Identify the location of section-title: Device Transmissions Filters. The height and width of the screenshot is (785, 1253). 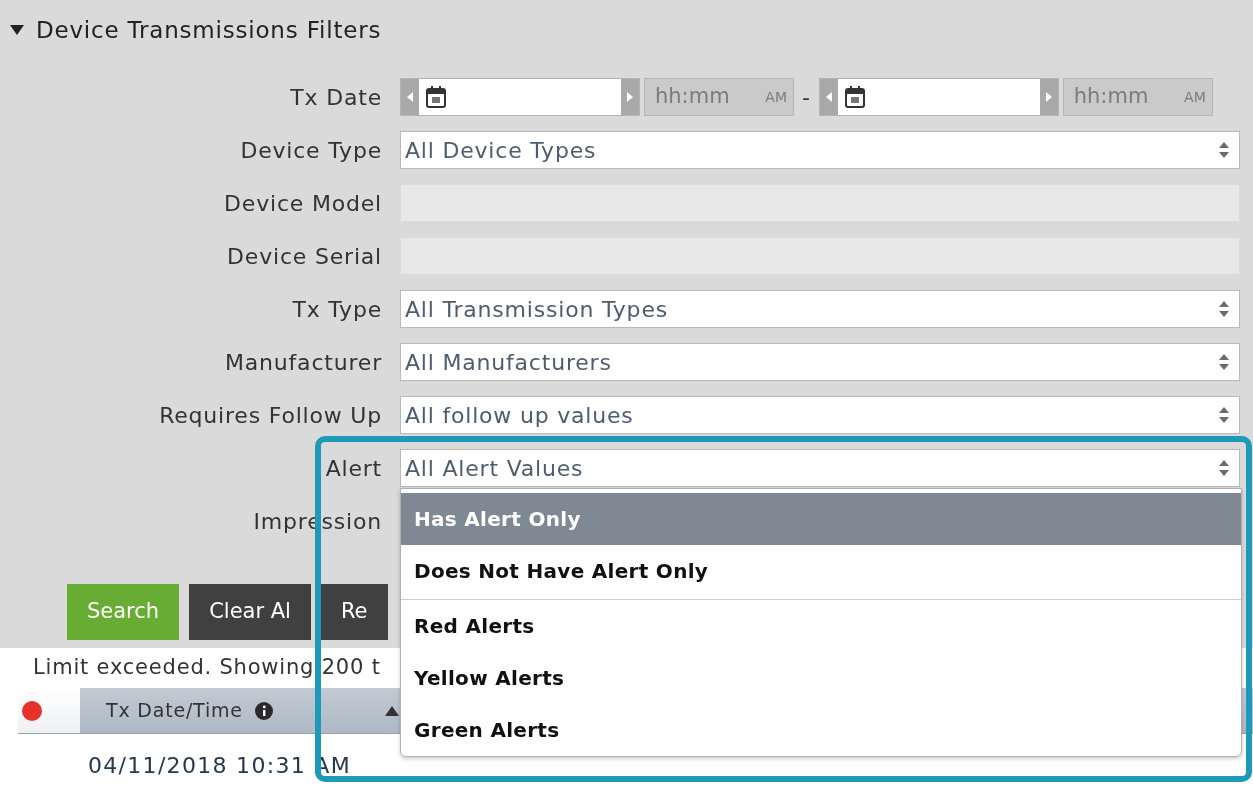
(209, 30).